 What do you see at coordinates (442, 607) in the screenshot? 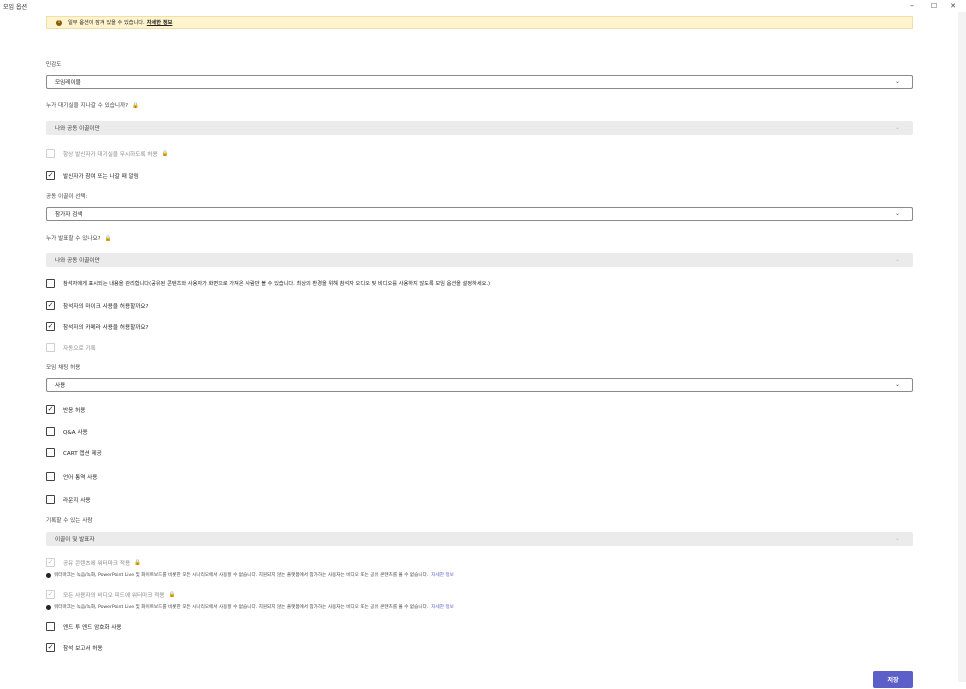
I see `watermark-video-learn-more-link: 자세한 정보` at bounding box center [442, 607].